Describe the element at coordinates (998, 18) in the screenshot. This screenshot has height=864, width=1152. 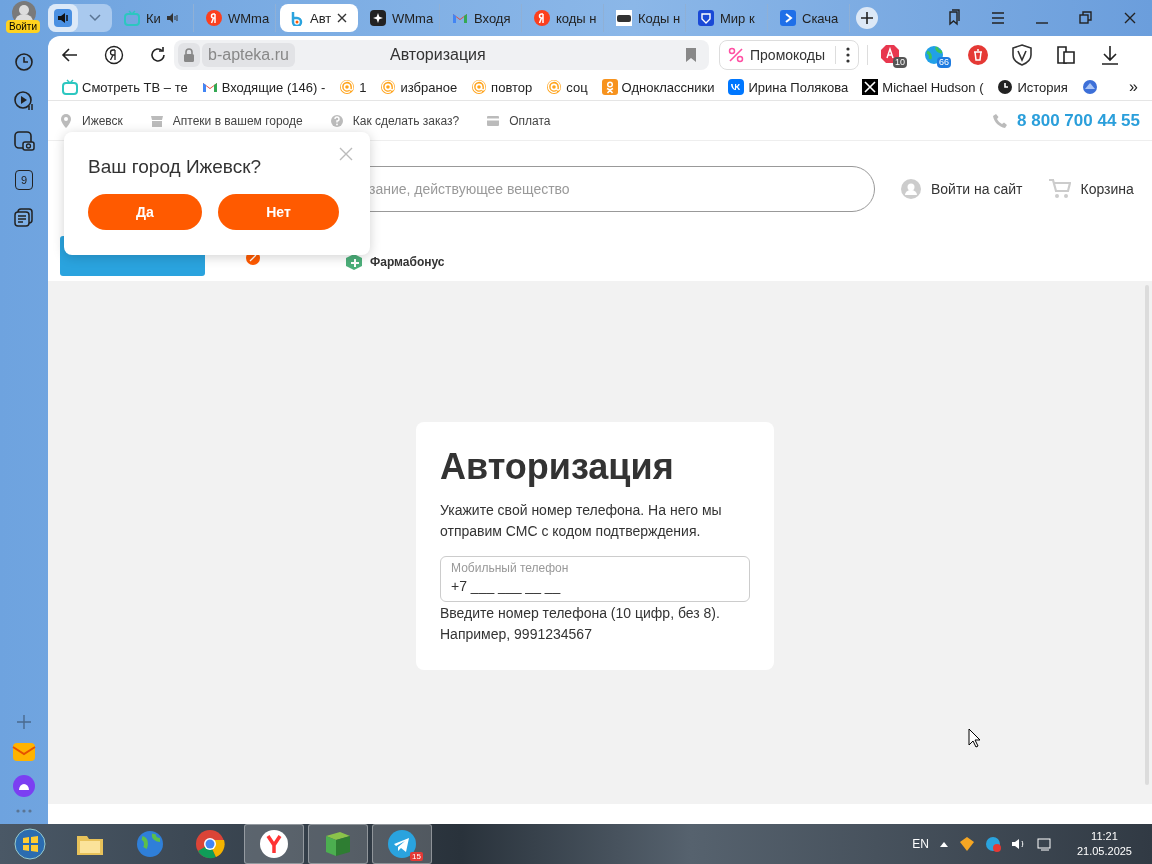
I see `menu-icon` at that location.